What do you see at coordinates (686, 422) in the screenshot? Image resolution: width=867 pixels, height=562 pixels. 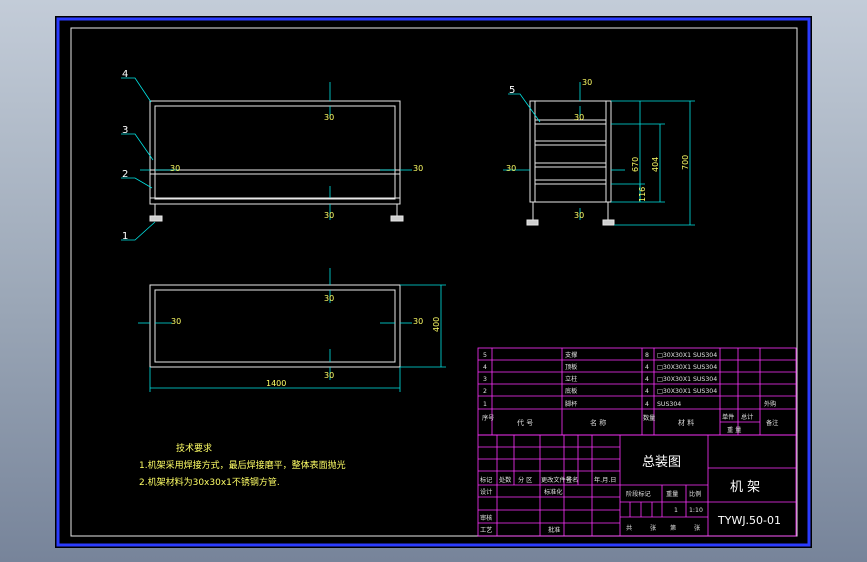 I see `bom-header-material: 材 料` at bounding box center [686, 422].